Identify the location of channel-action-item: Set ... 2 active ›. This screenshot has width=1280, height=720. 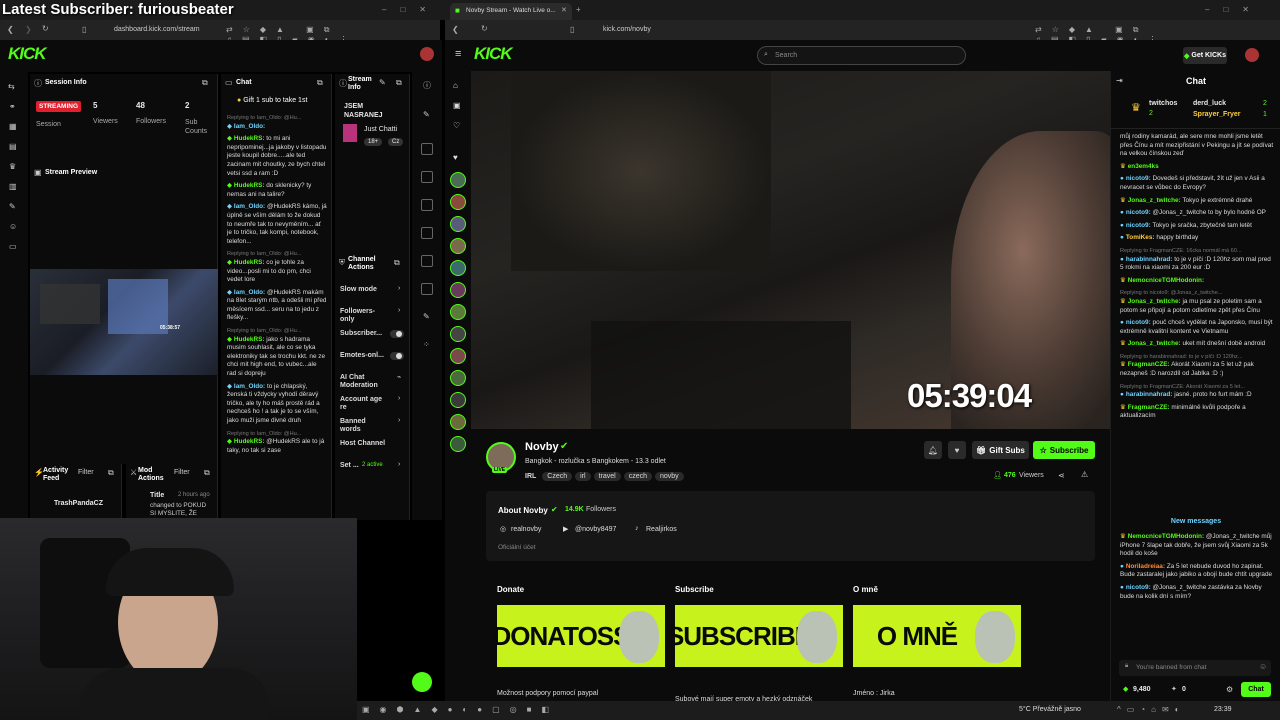
(373, 470).